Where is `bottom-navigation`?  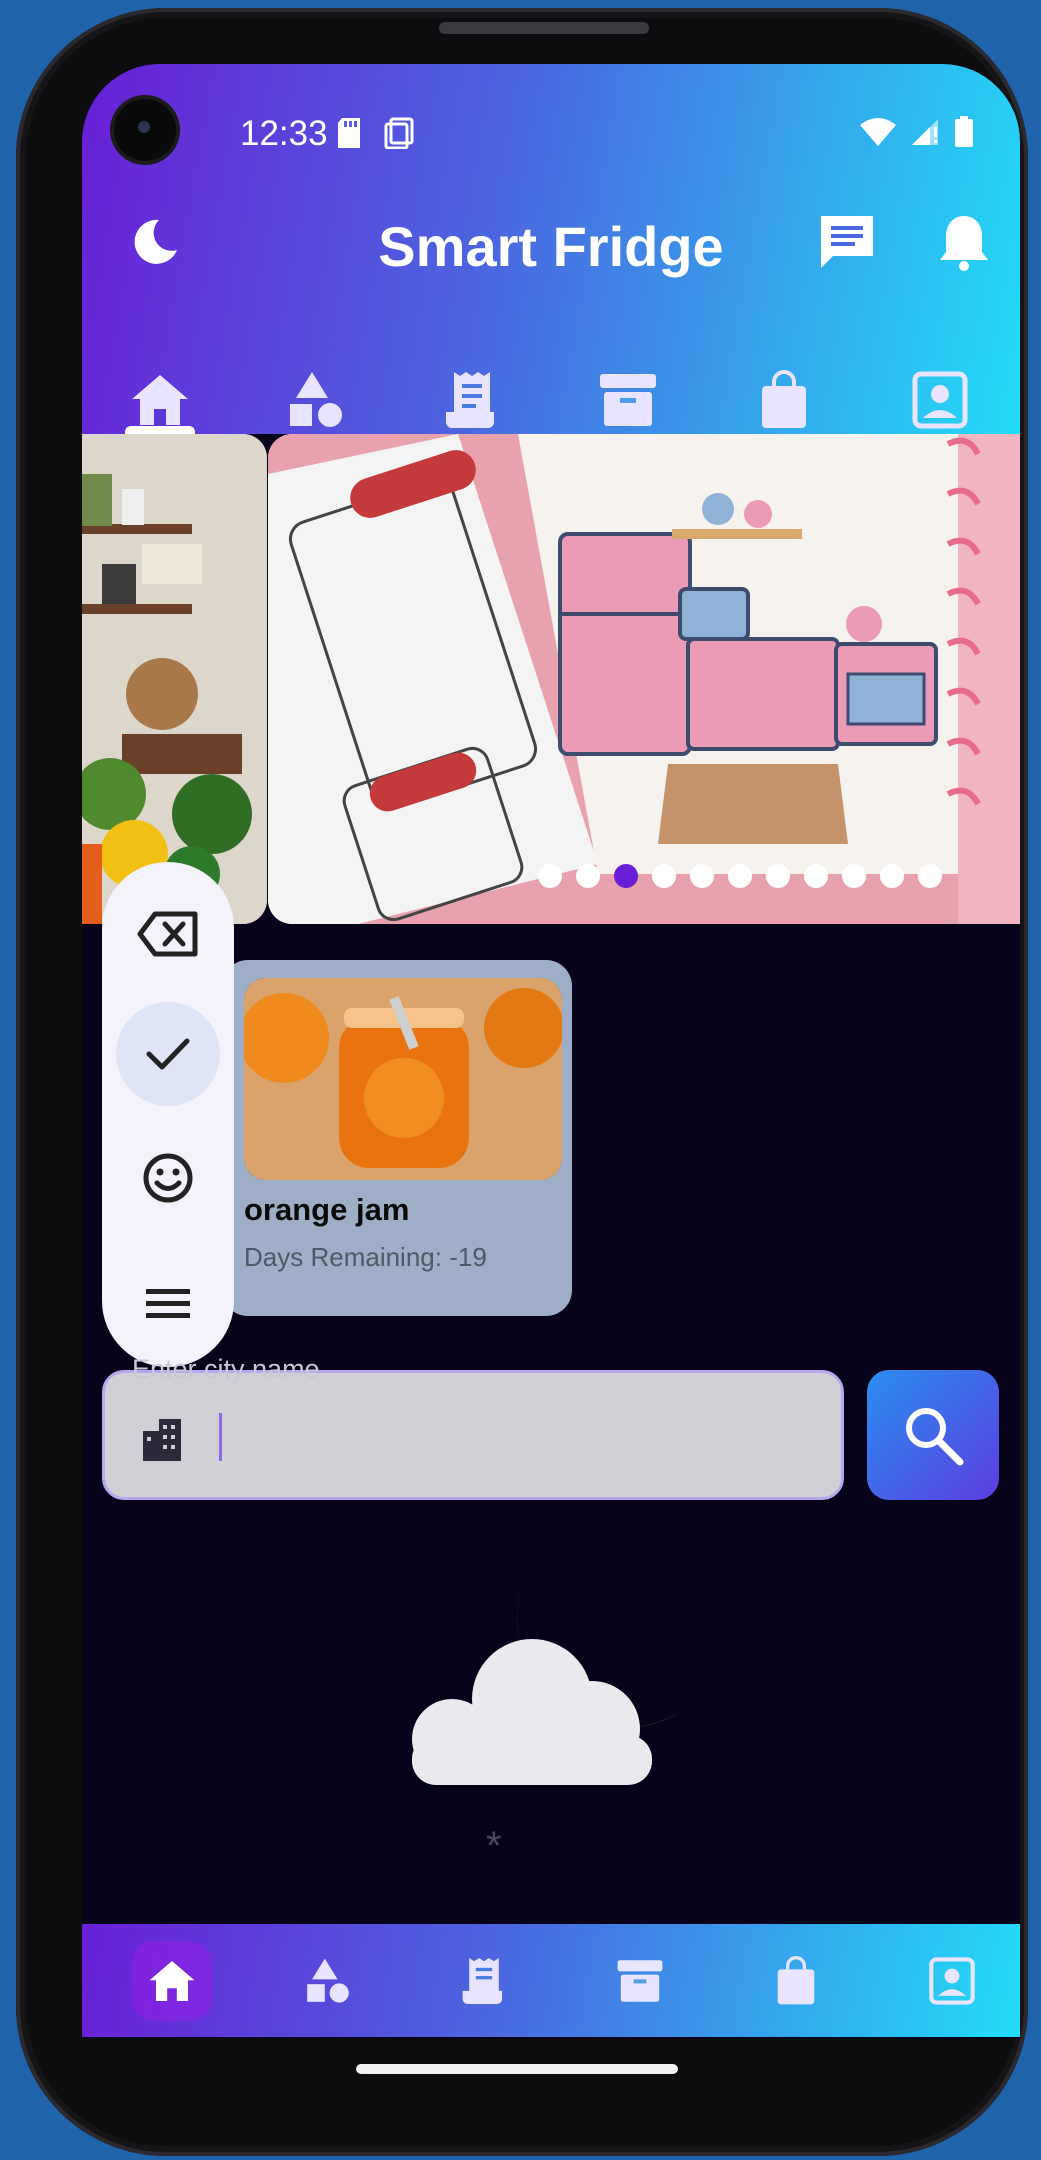
bottom-navigation is located at coordinates (551, 1980).